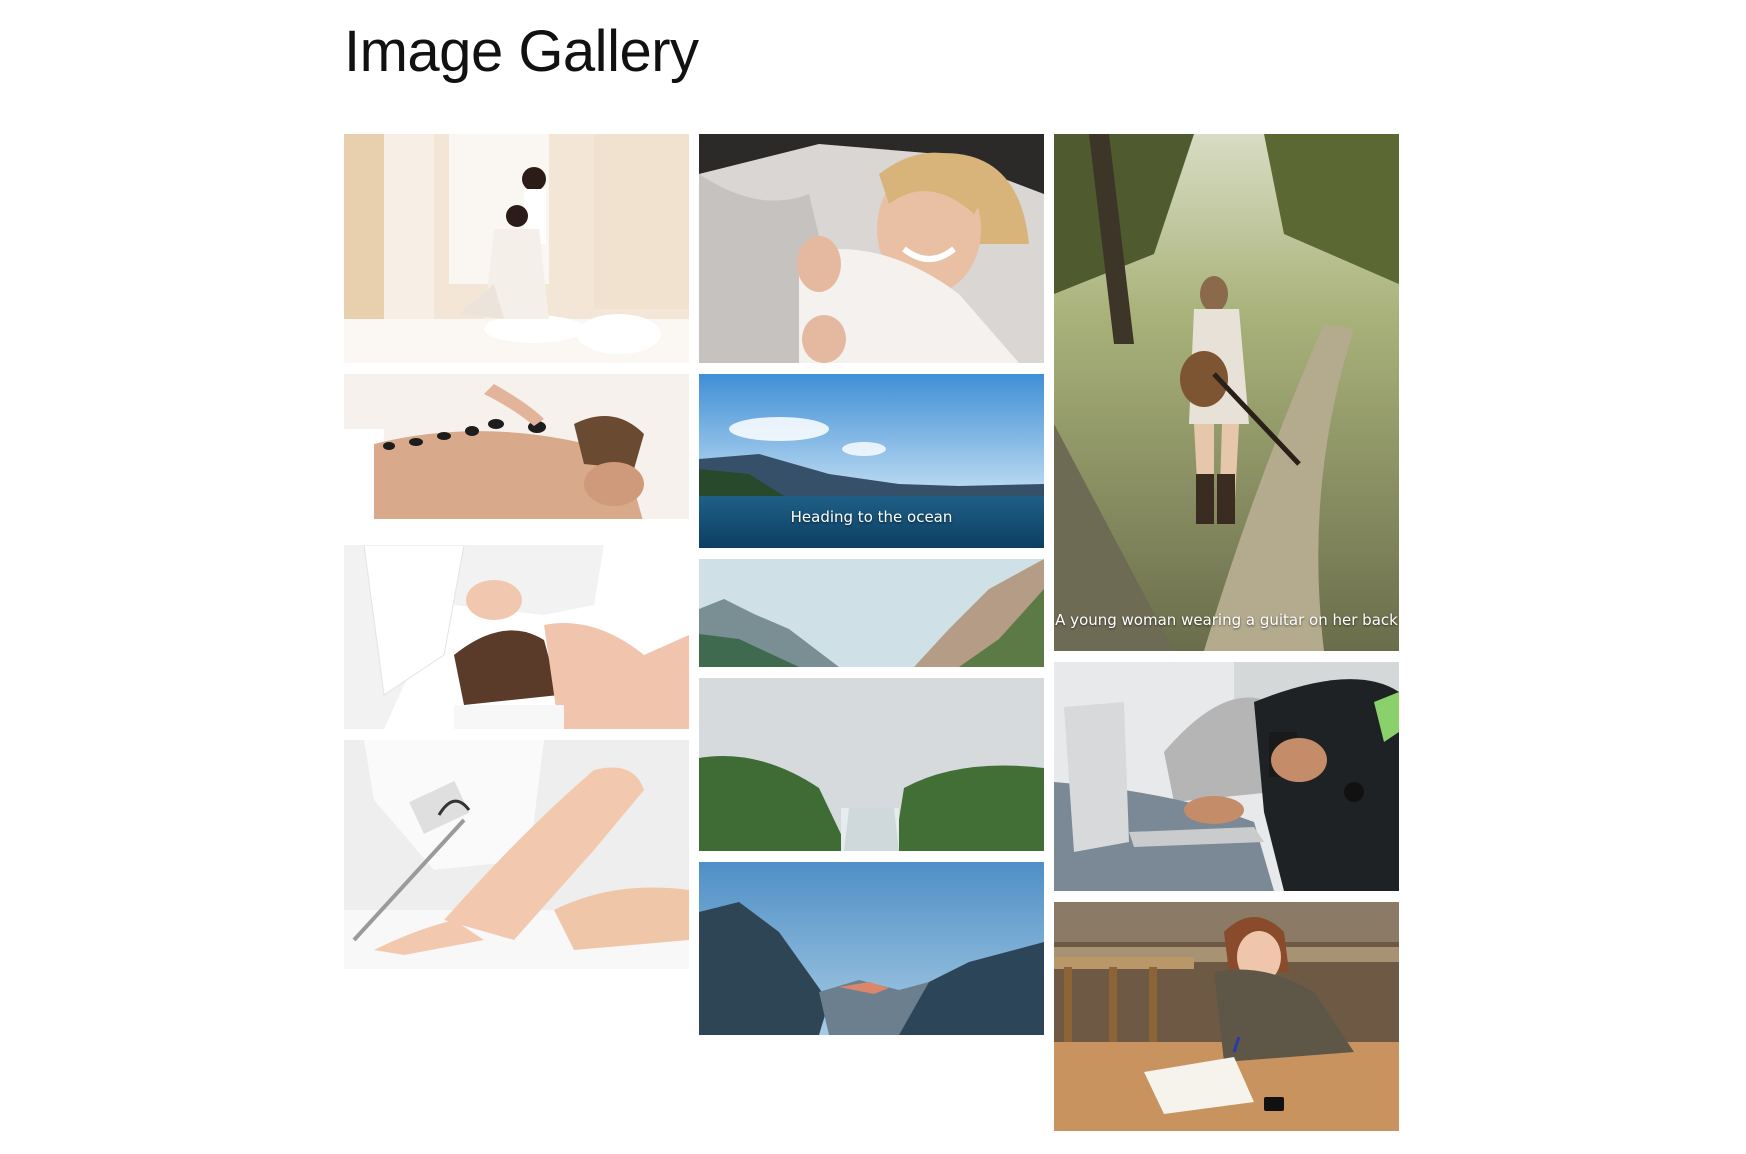  Describe the element at coordinates (521, 51) in the screenshot. I see `page-title: Image Gallery` at that location.